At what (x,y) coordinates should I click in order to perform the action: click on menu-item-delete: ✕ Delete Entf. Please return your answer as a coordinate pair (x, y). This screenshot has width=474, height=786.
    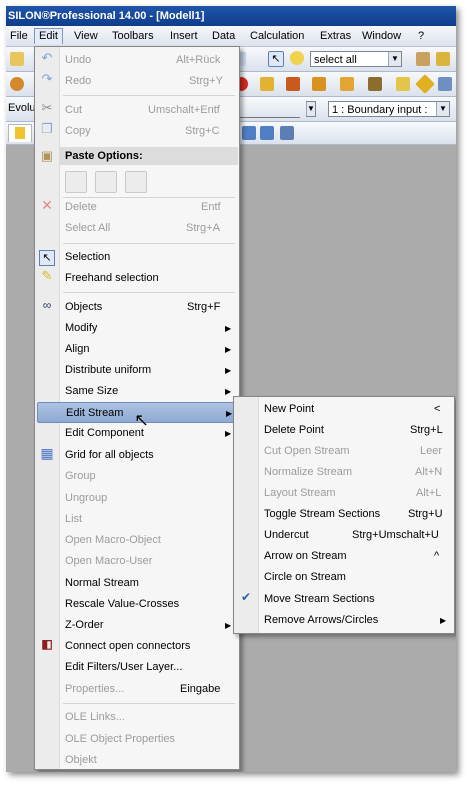
    Looking at the image, I should click on (137, 207).